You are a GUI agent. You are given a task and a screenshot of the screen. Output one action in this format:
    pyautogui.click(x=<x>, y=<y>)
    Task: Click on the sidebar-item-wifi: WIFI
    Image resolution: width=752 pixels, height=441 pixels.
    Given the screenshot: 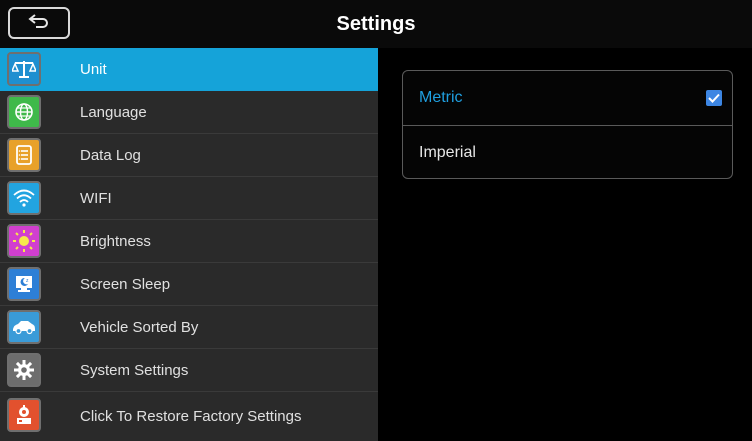 What is the action you would take?
    pyautogui.click(x=189, y=198)
    